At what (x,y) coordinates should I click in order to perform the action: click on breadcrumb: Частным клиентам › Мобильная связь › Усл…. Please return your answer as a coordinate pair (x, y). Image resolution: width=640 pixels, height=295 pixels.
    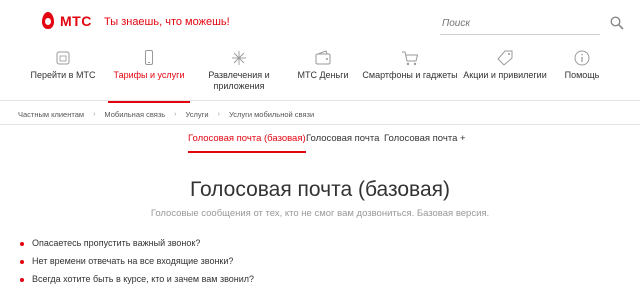
    Looking at the image, I should click on (166, 114).